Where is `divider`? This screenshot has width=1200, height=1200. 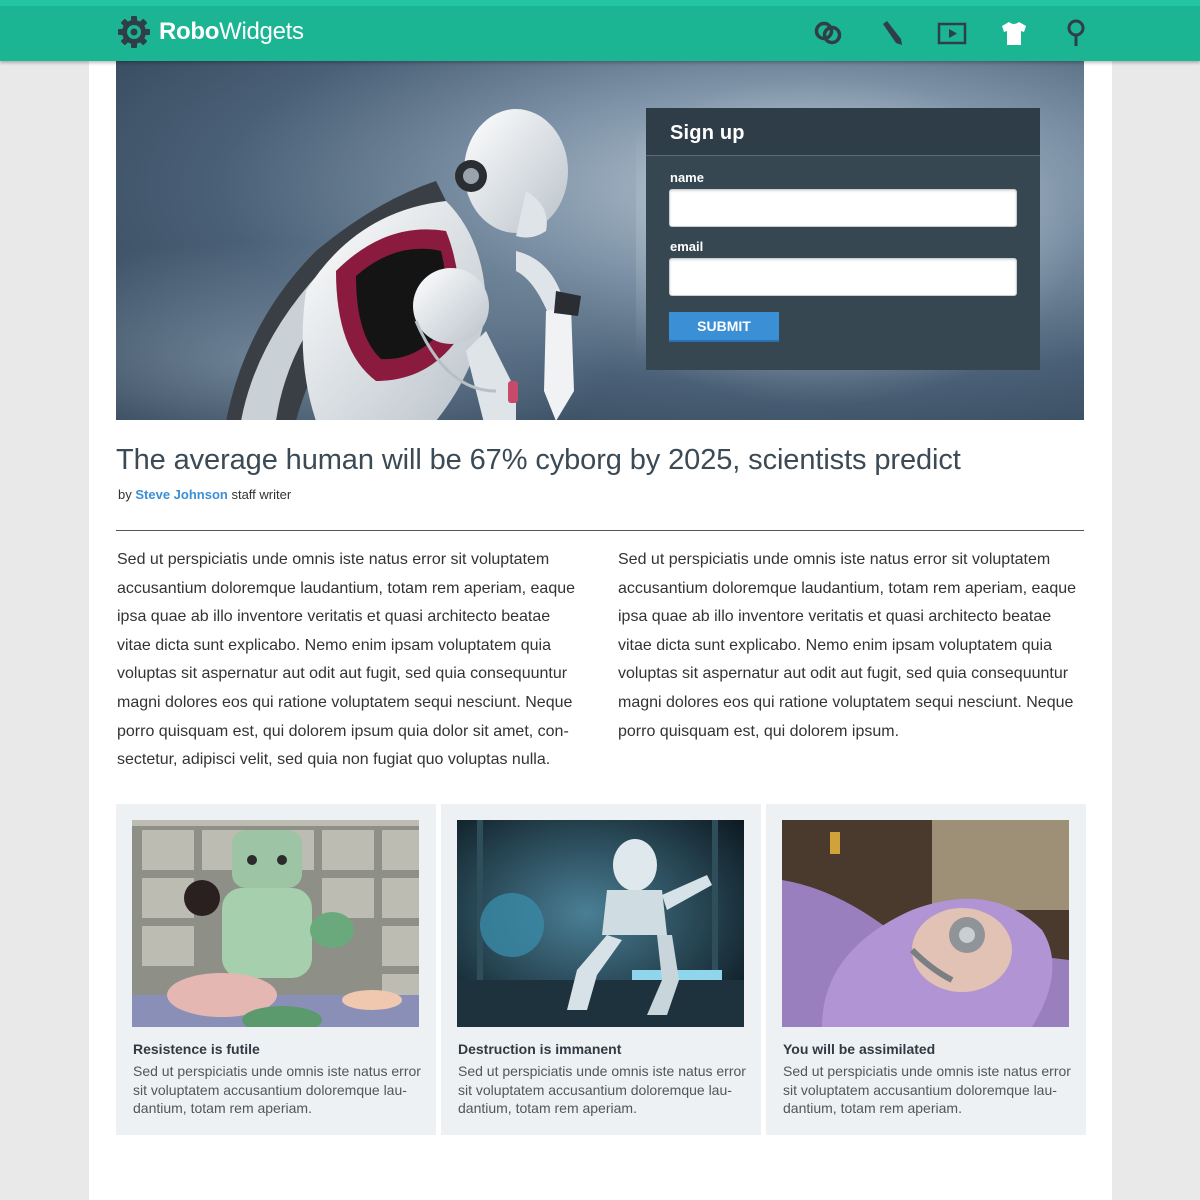 divider is located at coordinates (600, 530).